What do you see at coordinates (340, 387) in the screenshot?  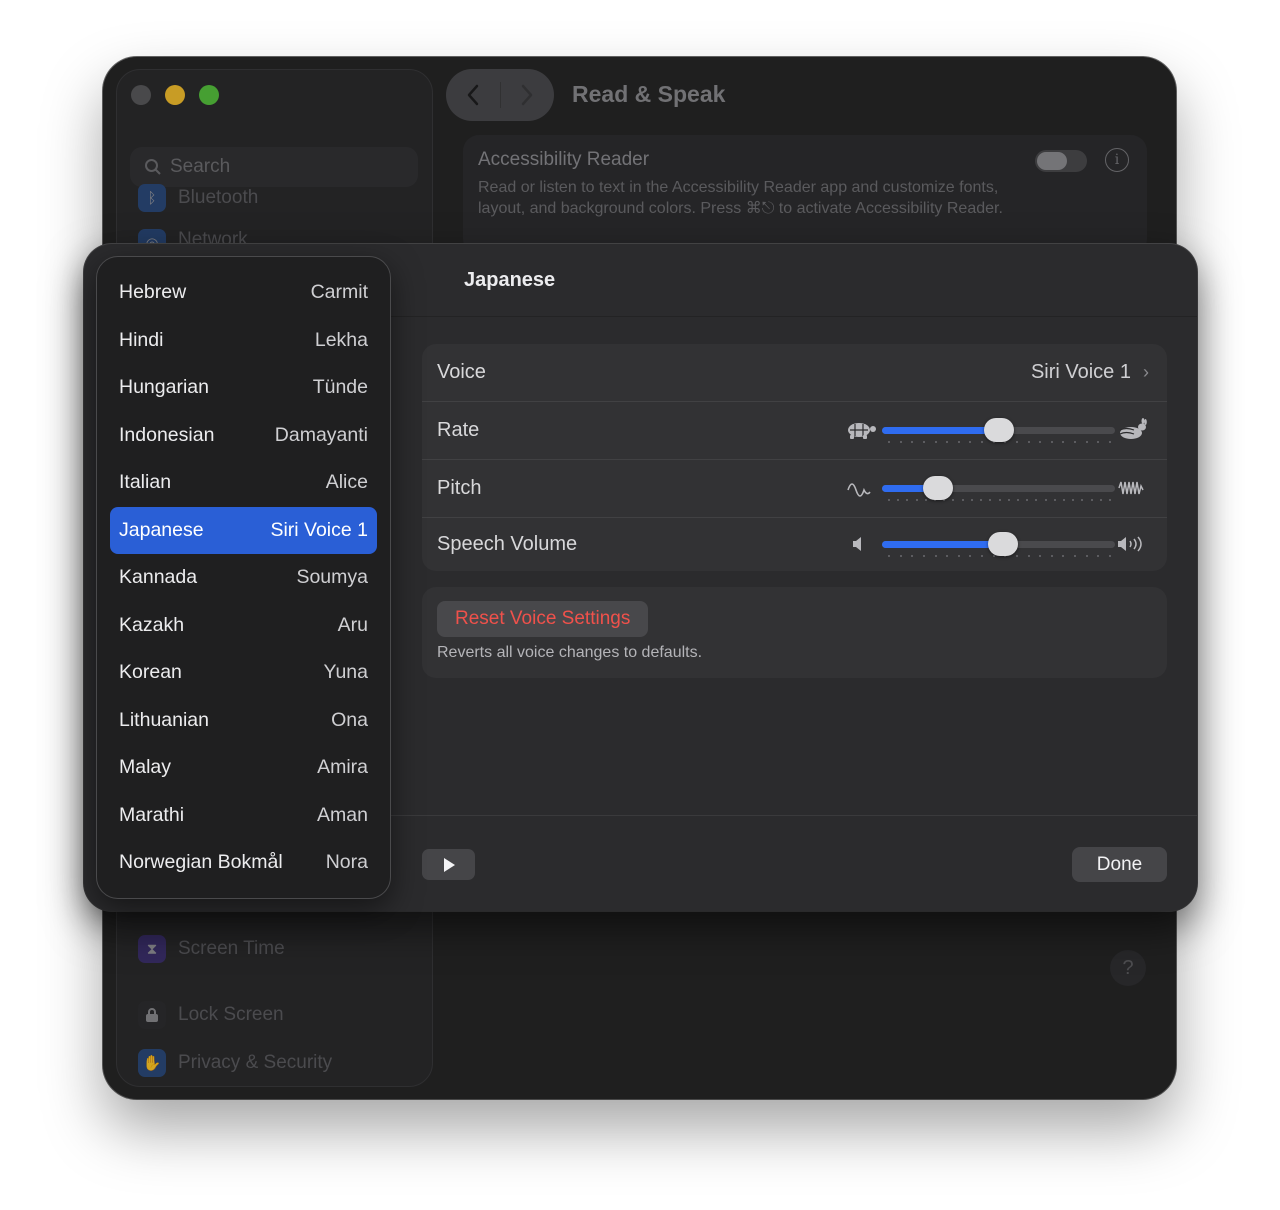 I see `language-voice: Tünde` at bounding box center [340, 387].